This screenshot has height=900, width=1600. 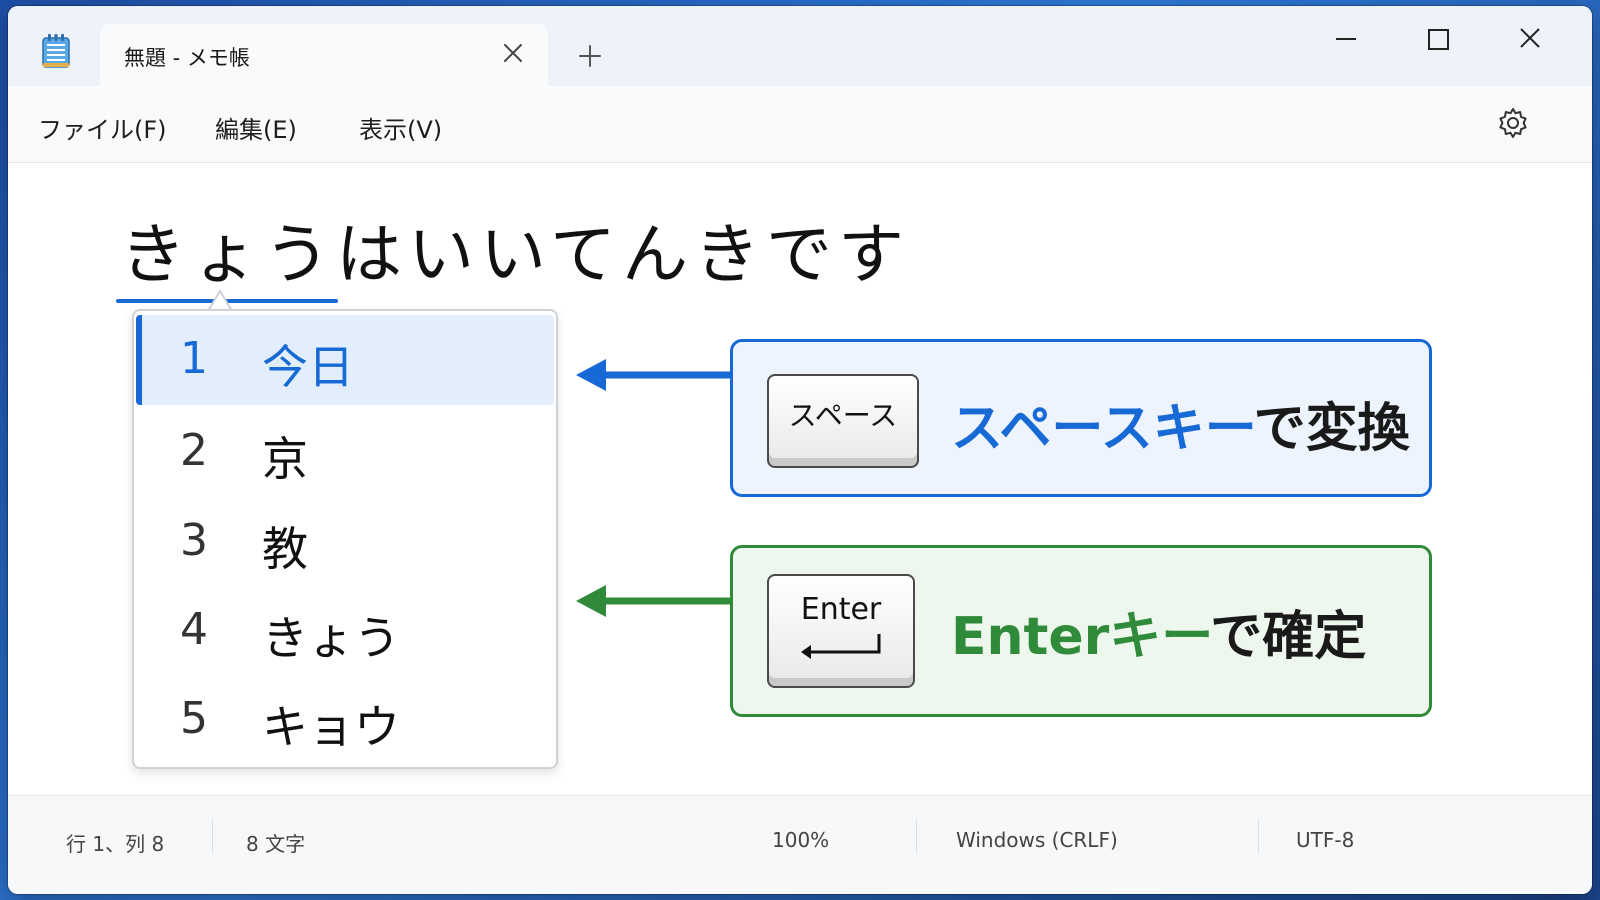 I want to click on notepad-icon, so click(x=56, y=51).